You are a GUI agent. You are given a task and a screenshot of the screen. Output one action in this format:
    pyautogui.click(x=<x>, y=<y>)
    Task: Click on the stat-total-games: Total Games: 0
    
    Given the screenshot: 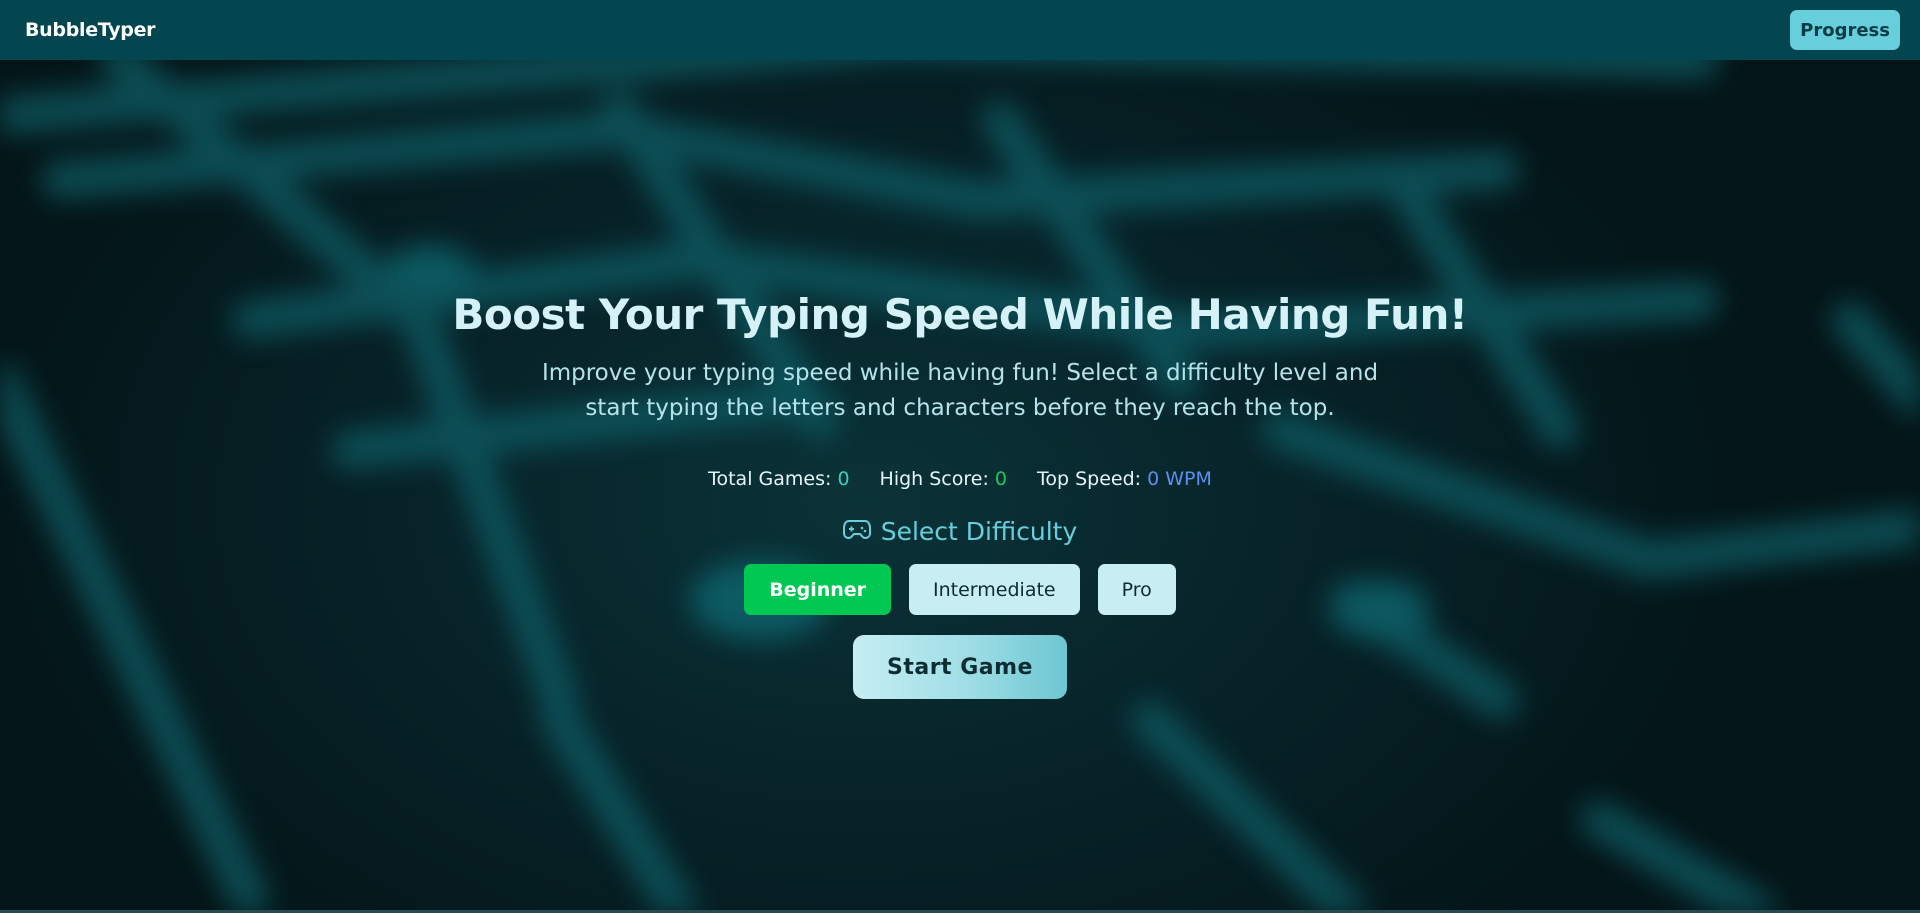 What is the action you would take?
    pyautogui.click(x=778, y=479)
    